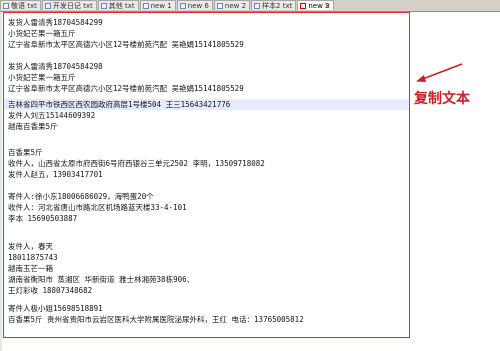 The image size is (500, 351). What do you see at coordinates (43, 218) in the screenshot?
I see `editor-line: 李本 15690503887` at bounding box center [43, 218].